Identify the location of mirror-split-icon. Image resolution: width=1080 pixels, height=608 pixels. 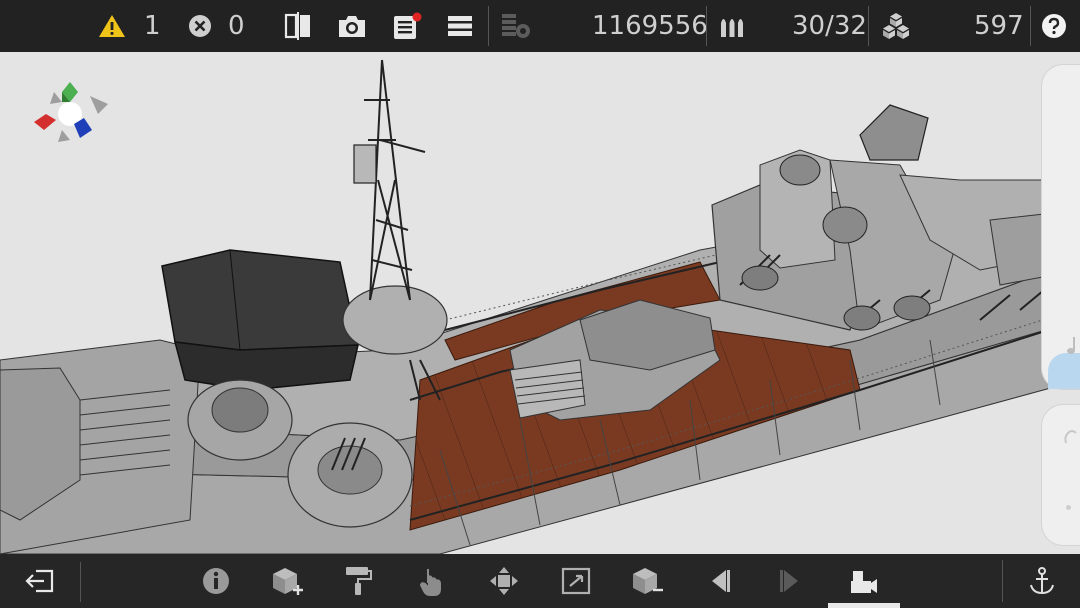
(297, 26).